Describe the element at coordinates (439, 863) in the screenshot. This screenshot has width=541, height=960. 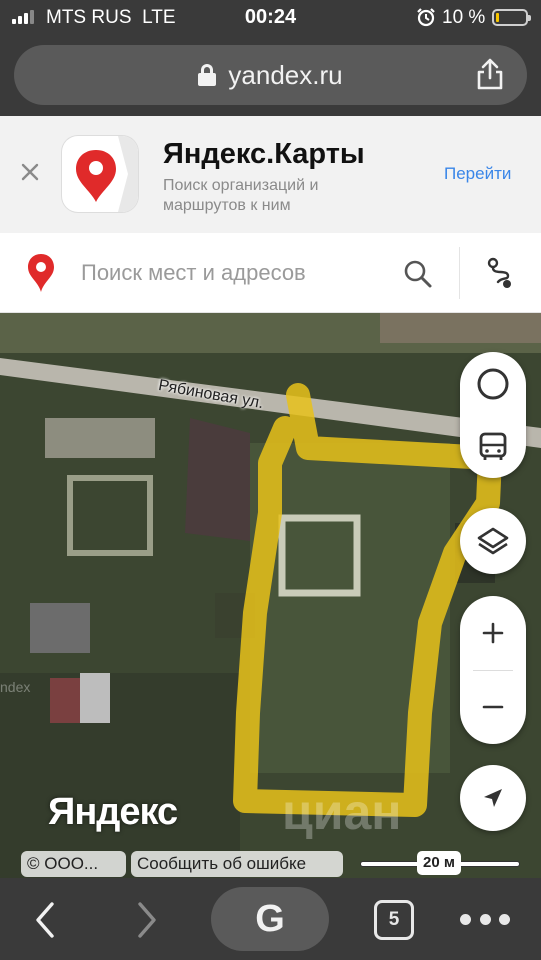
I see `scale-label: 20 м` at that location.